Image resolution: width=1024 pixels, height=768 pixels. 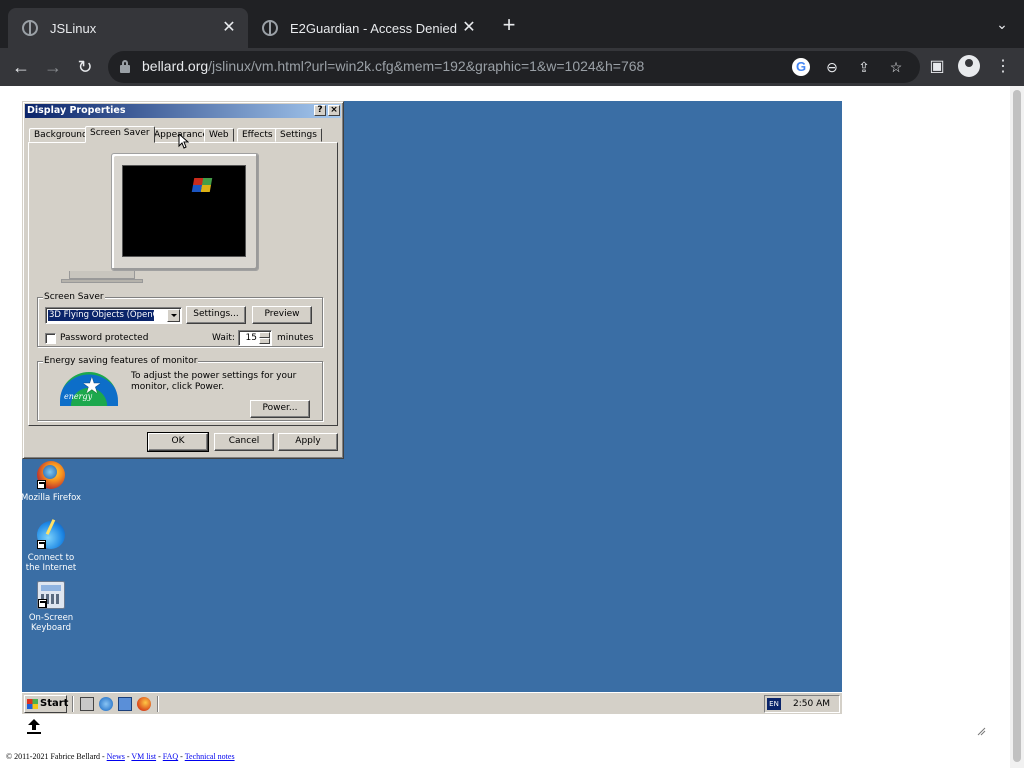 What do you see at coordinates (334, 110) in the screenshot?
I see `close-button: ×` at bounding box center [334, 110].